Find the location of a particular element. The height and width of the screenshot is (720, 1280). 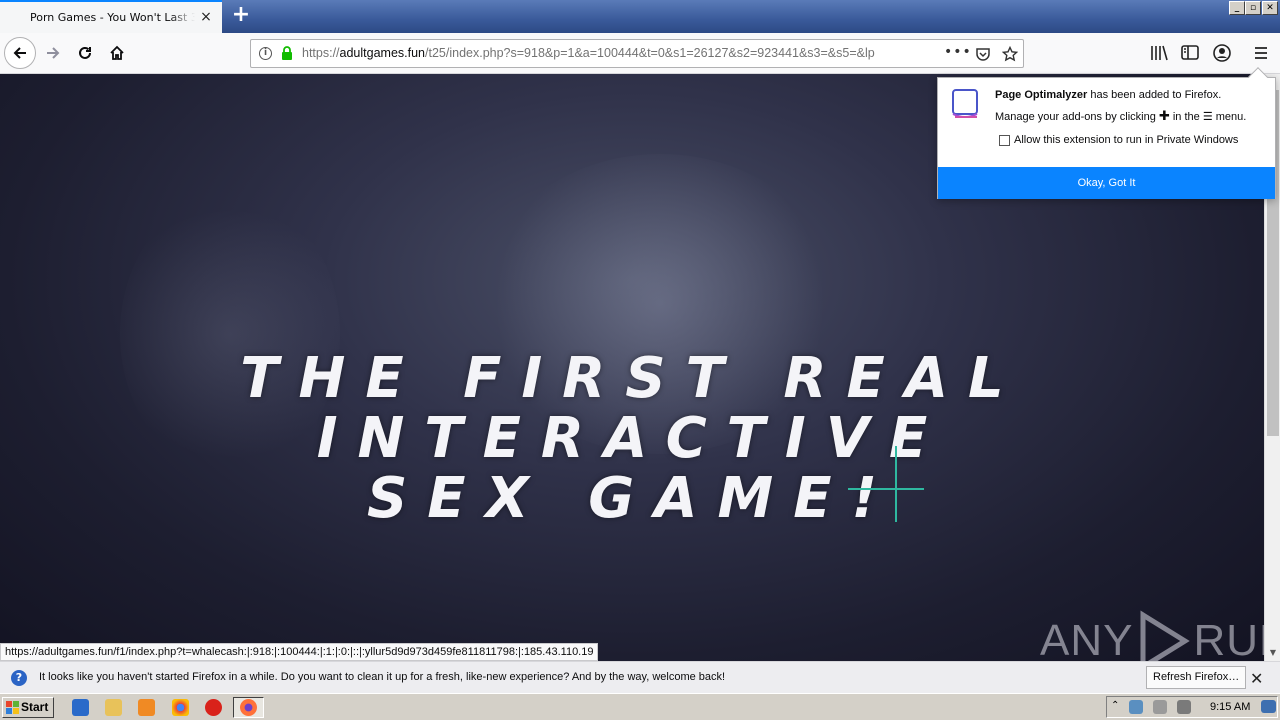

url-prefix: https:// is located at coordinates (321, 53).